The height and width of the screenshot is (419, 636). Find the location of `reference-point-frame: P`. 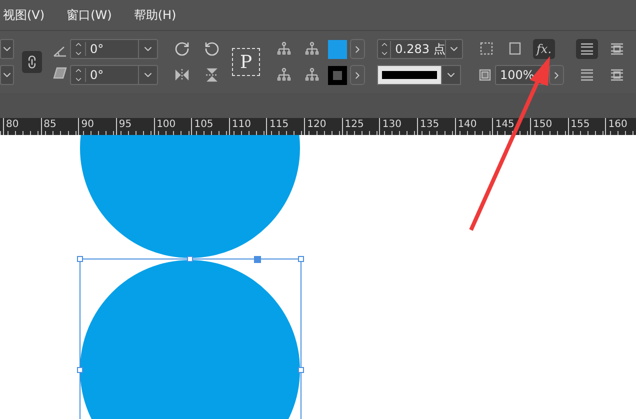

reference-point-frame: P is located at coordinates (246, 62).